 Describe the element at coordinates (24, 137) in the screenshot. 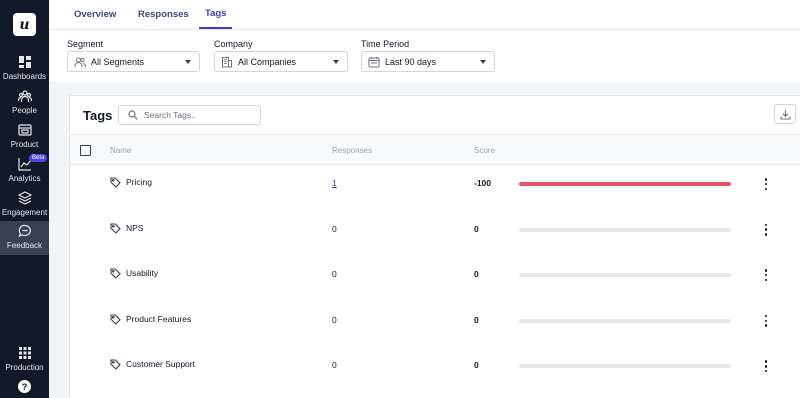

I see `sidebar-item-product: Product` at that location.